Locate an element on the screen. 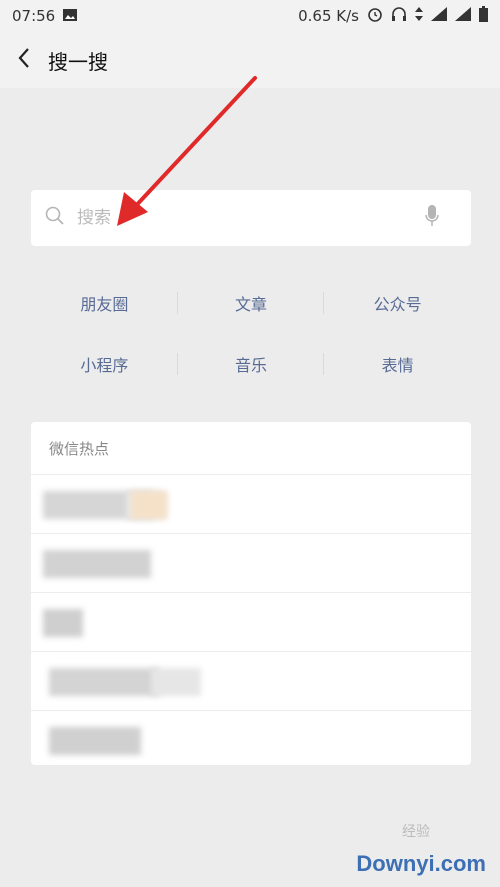 The image size is (500, 887). category-label: 音乐 is located at coordinates (250, 365).